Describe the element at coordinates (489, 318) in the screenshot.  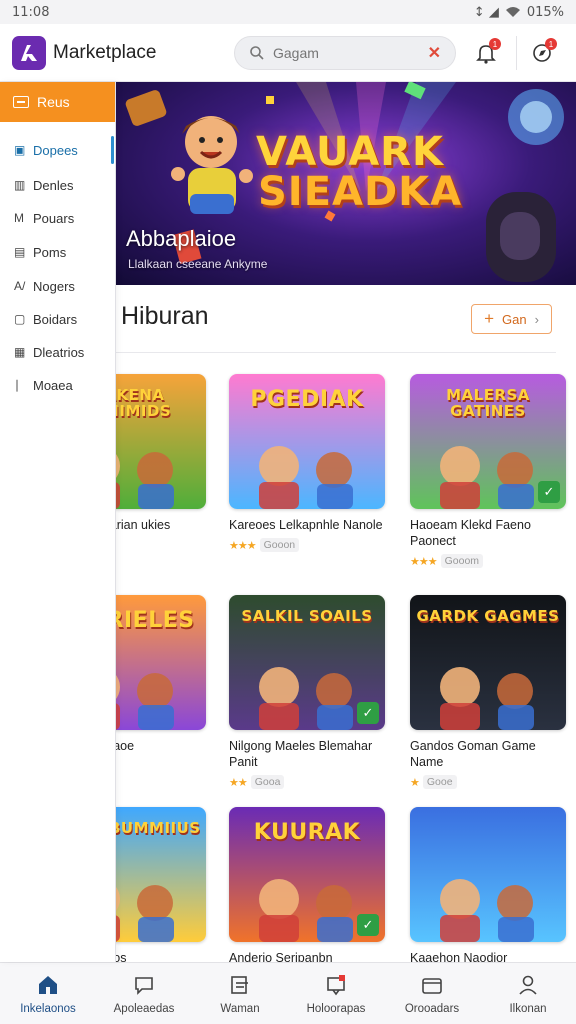
I see `plus-icon: +` at that location.